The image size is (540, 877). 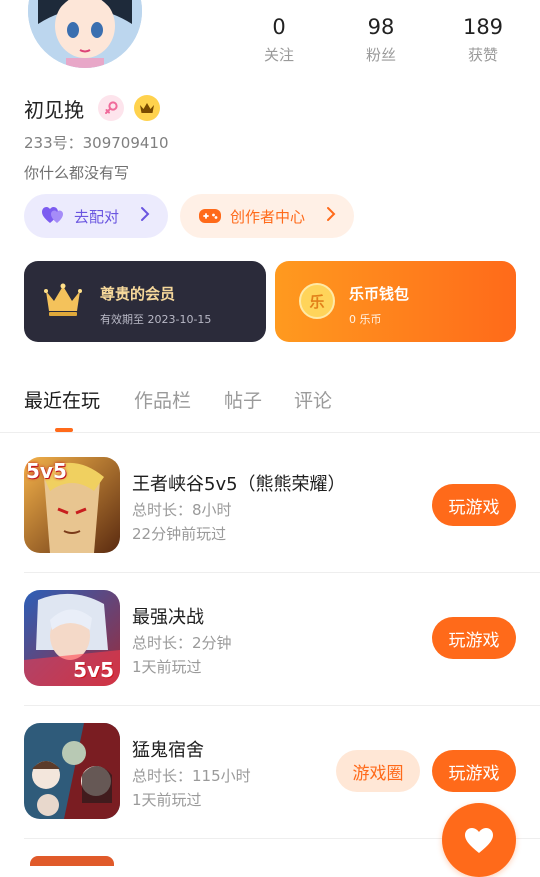 What do you see at coordinates (191, 776) in the screenshot?
I see `game-duration: 总时长：115小时` at bounding box center [191, 776].